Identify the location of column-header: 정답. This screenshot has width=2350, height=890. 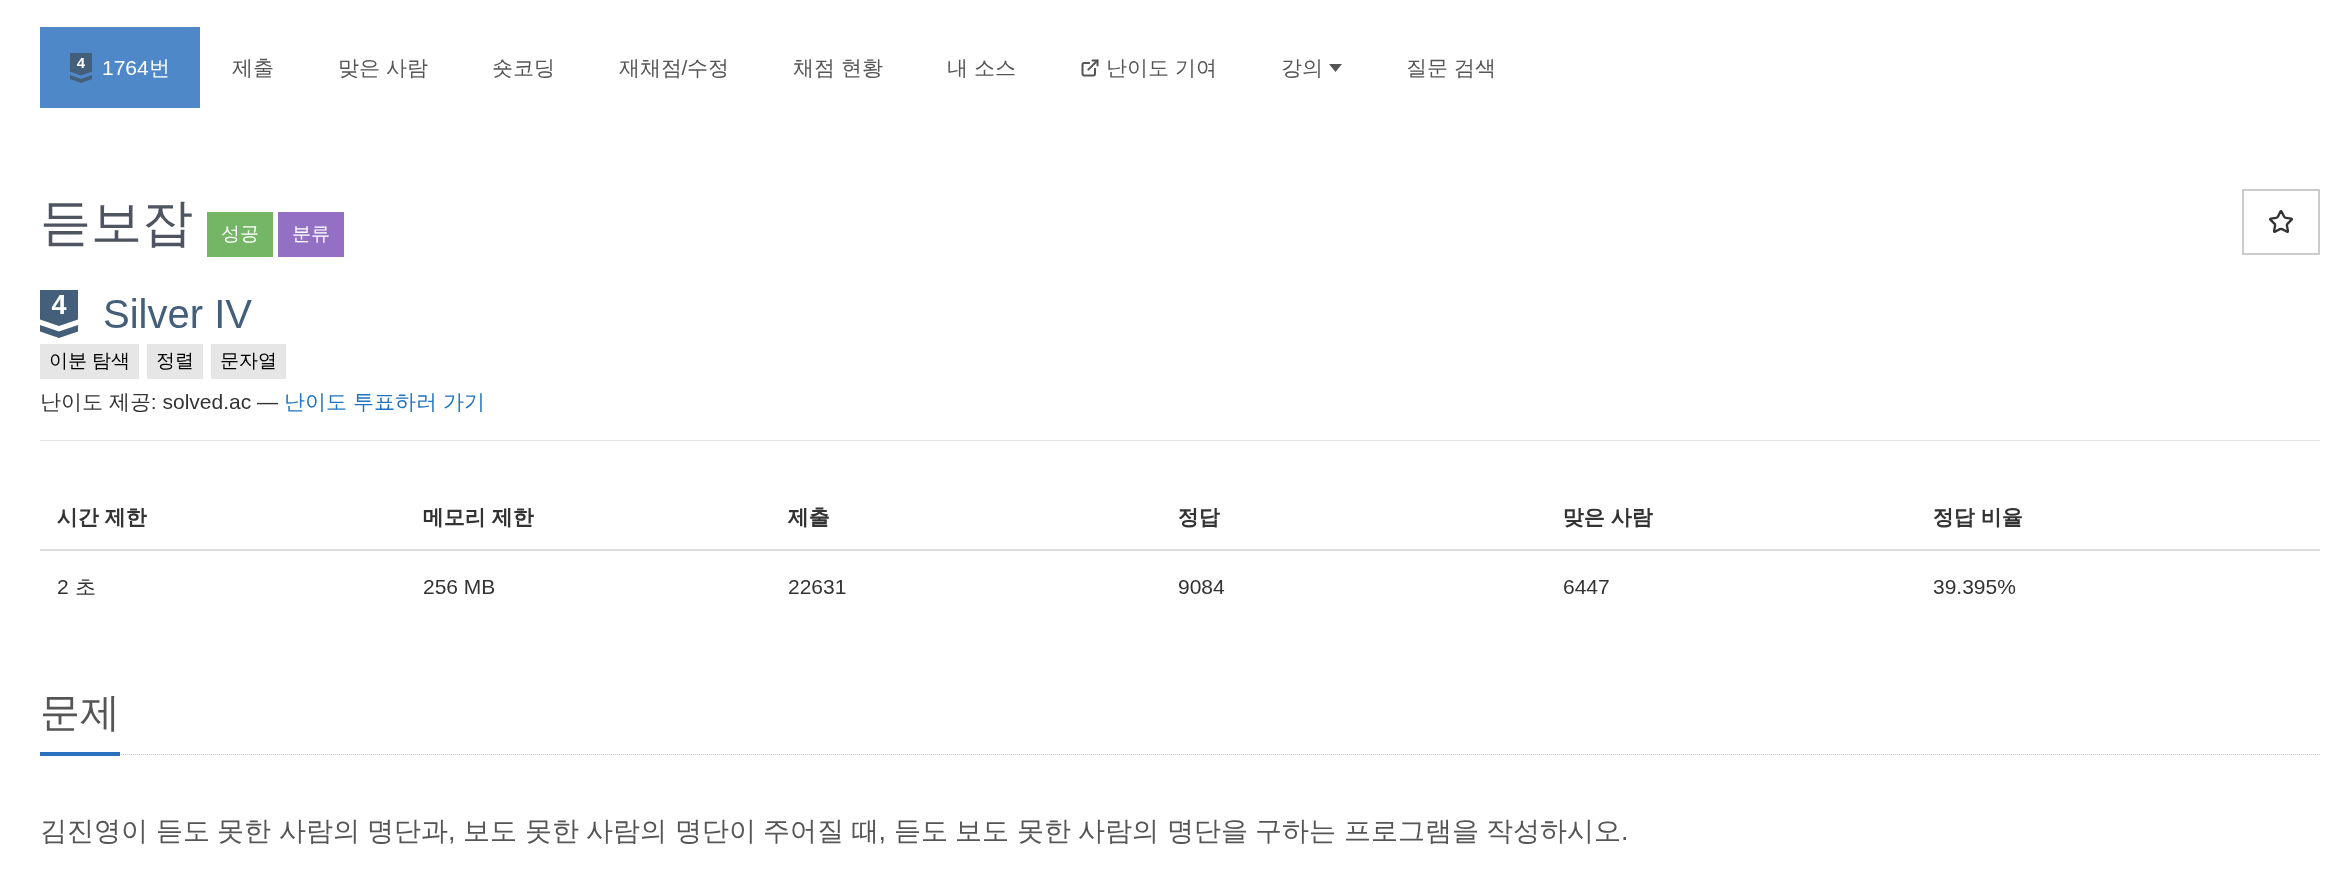
(1353, 517).